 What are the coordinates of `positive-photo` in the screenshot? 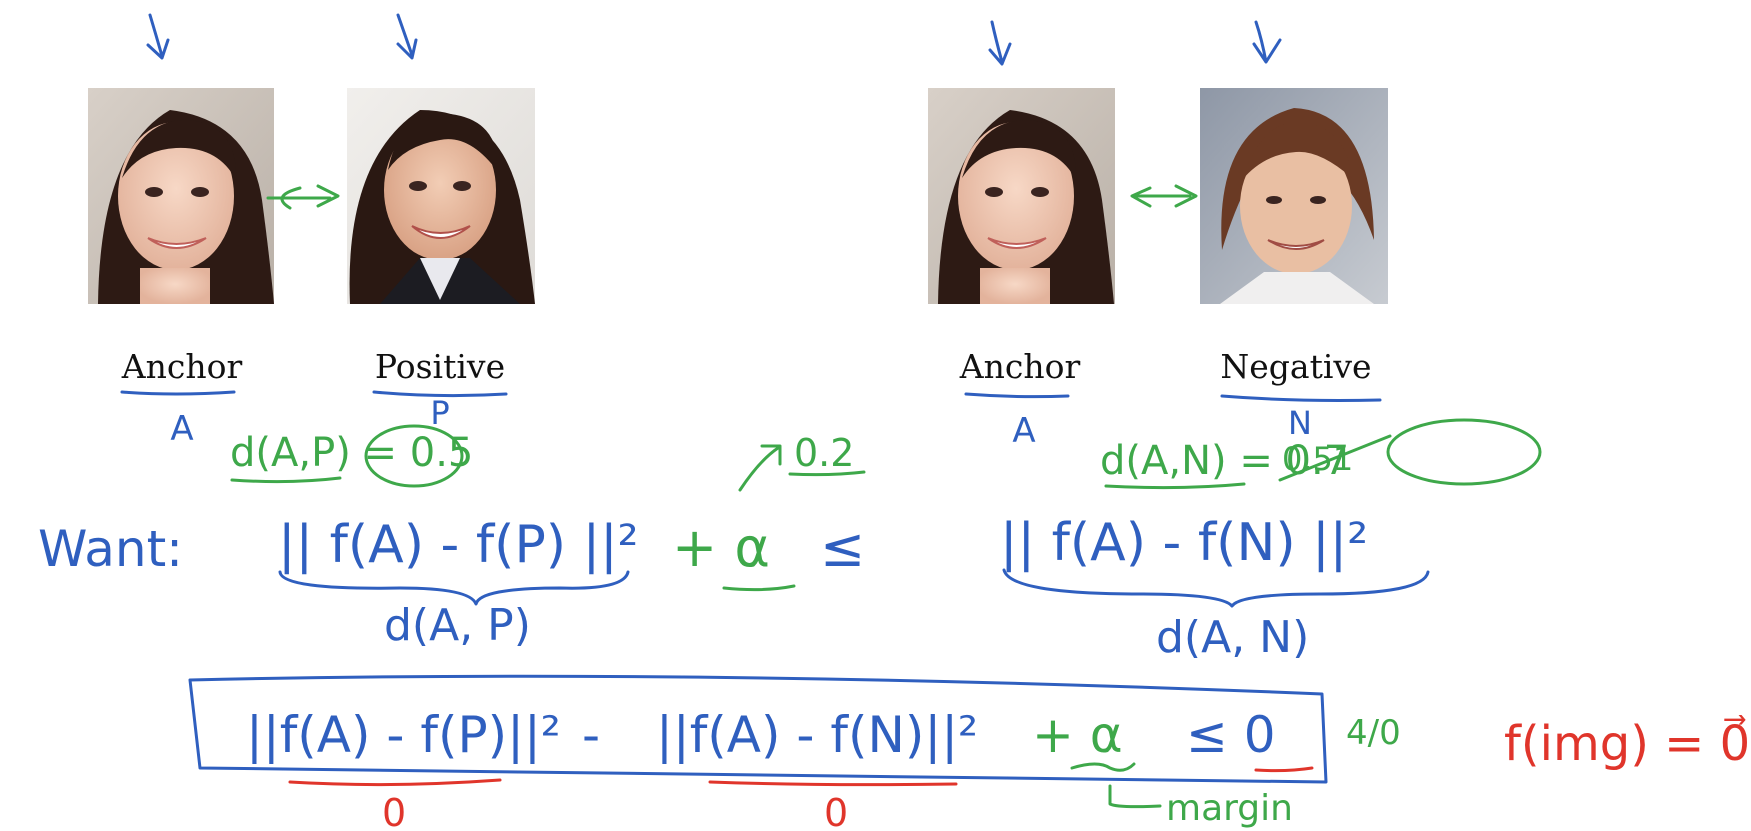 It's located at (441, 196).